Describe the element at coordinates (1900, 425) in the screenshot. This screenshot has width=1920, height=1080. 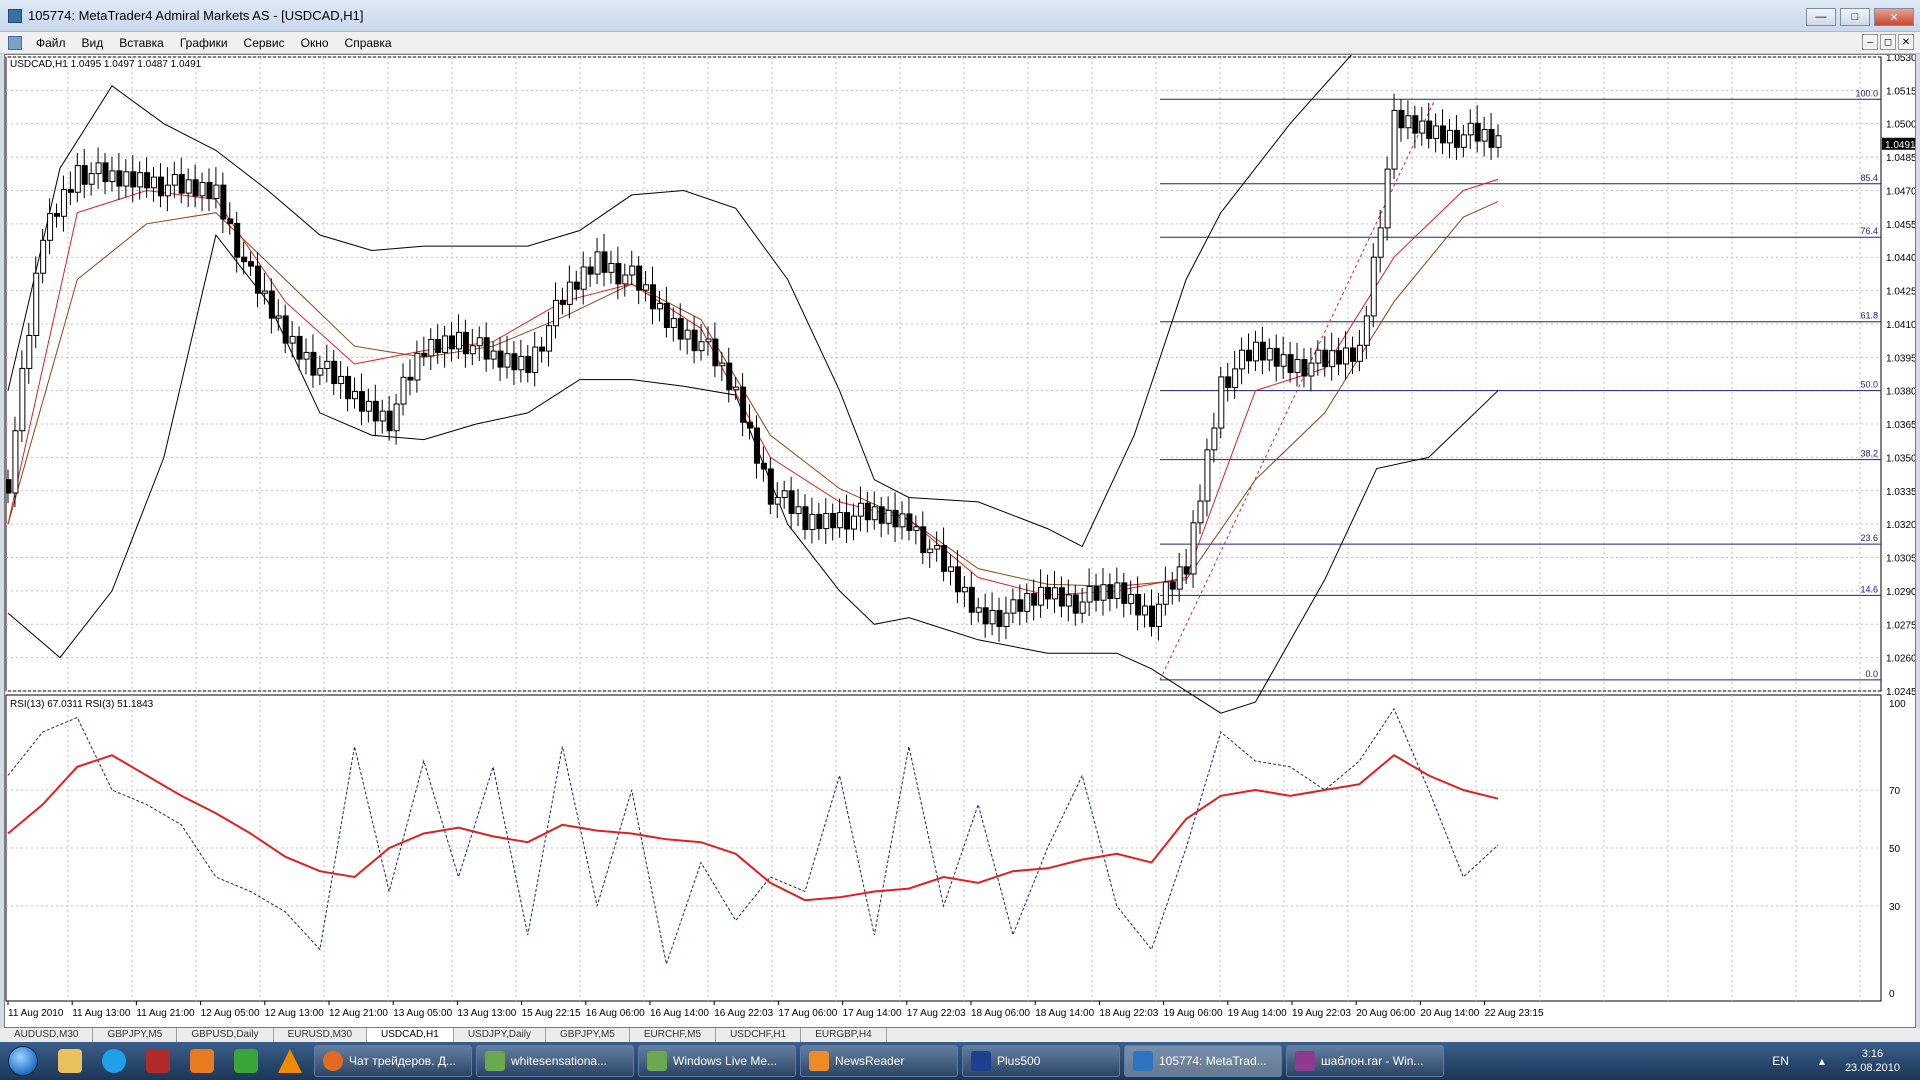
I see `price-axis-label: 1.0365` at that location.